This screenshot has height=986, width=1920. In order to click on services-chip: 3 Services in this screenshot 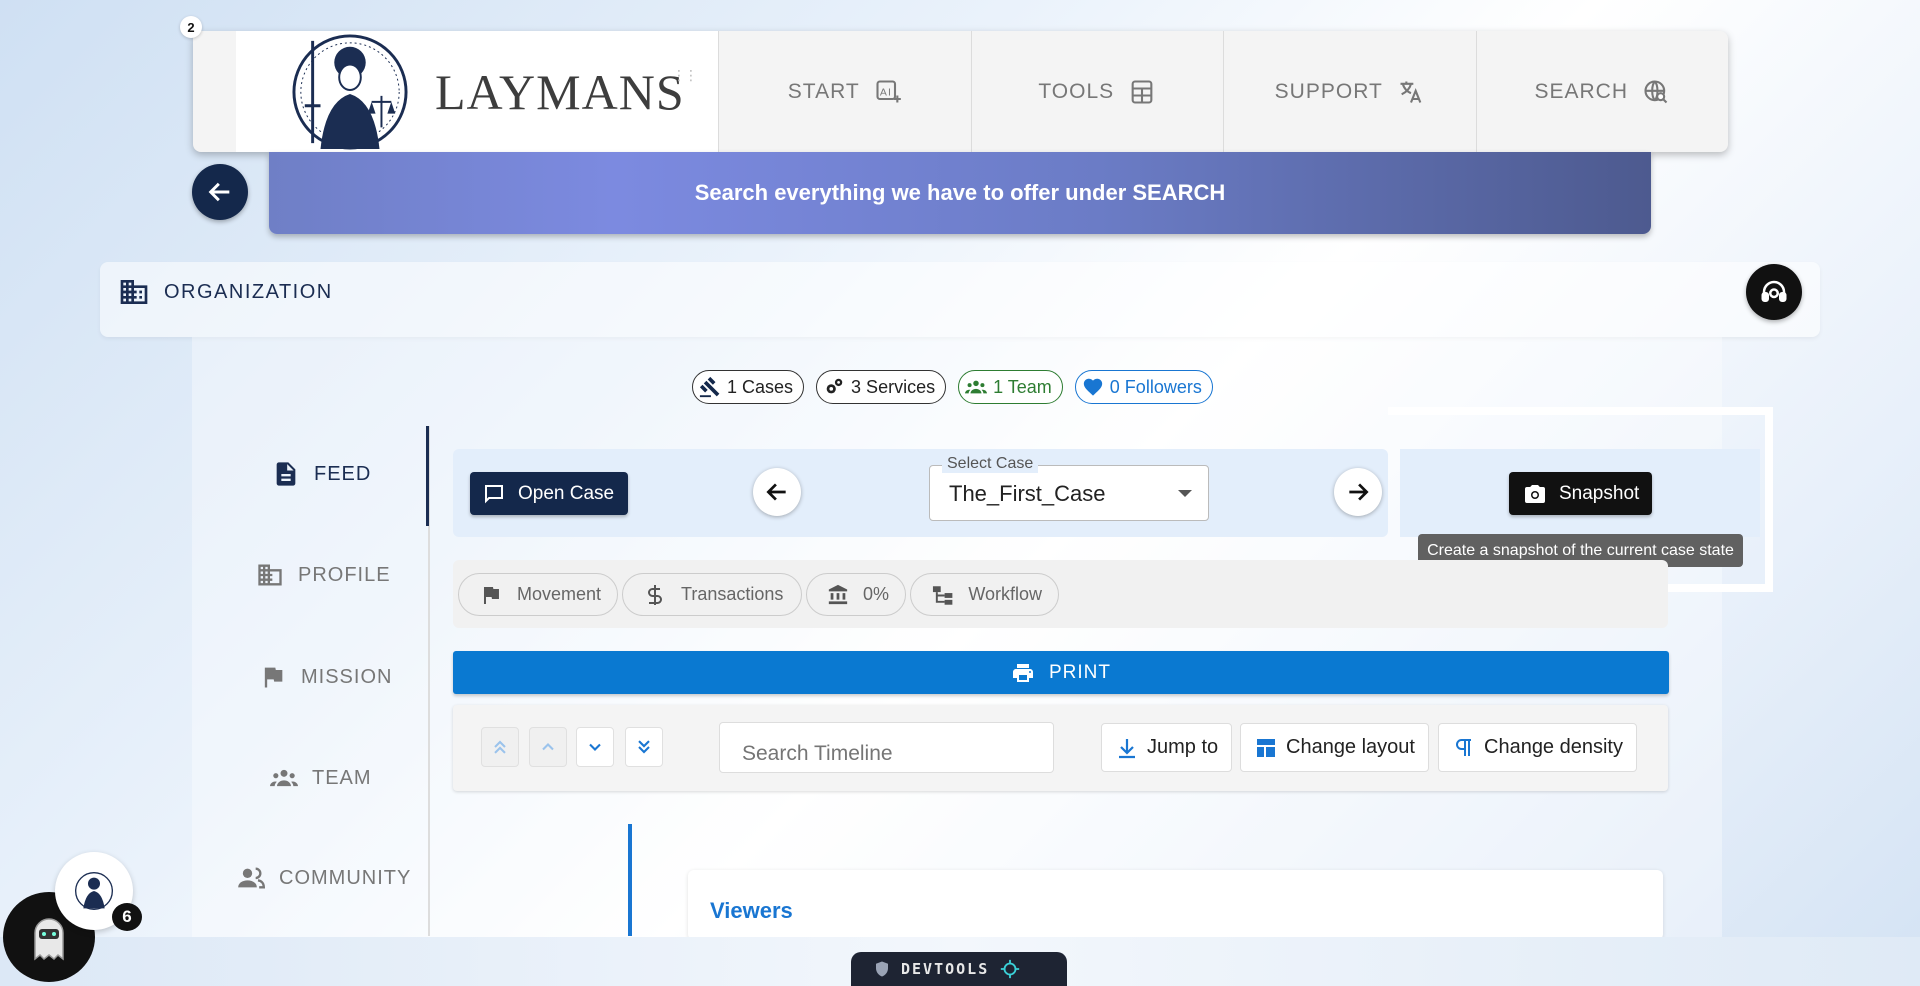, I will do `click(881, 387)`.